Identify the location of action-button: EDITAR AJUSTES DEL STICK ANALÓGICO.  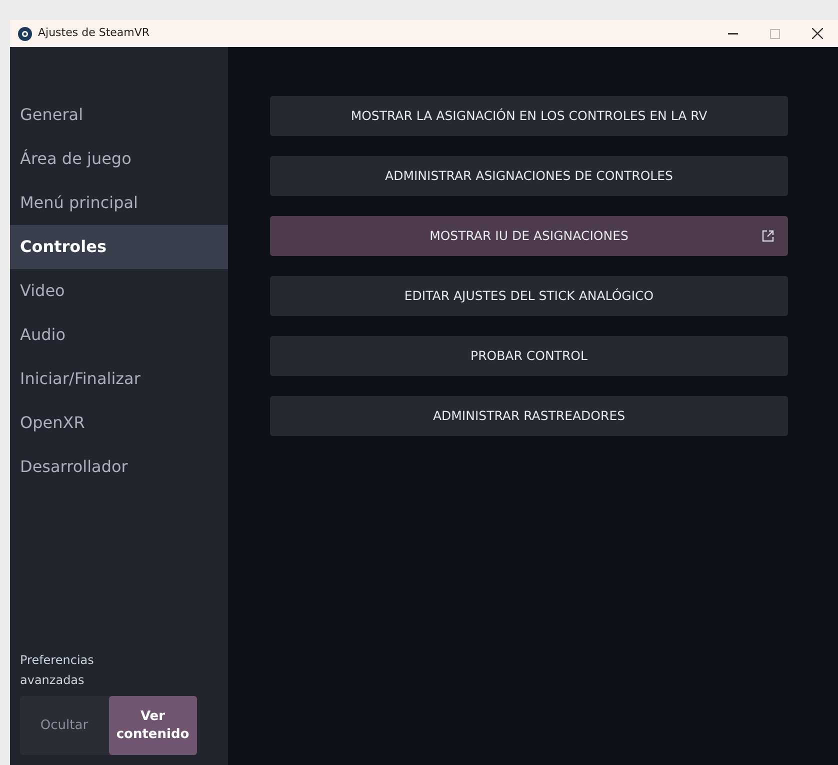
(529, 296).